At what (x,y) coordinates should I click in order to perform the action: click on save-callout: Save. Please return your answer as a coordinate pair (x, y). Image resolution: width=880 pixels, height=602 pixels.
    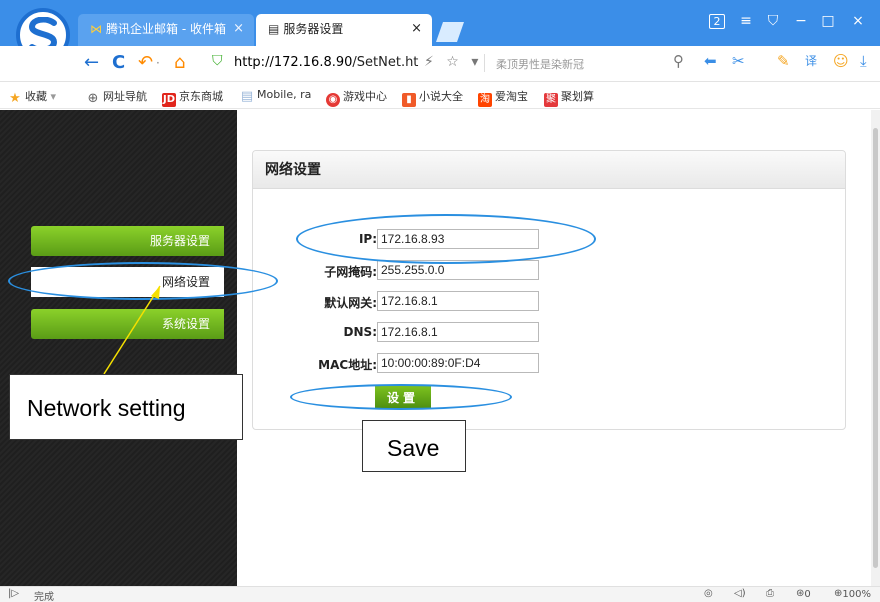
    Looking at the image, I should click on (414, 446).